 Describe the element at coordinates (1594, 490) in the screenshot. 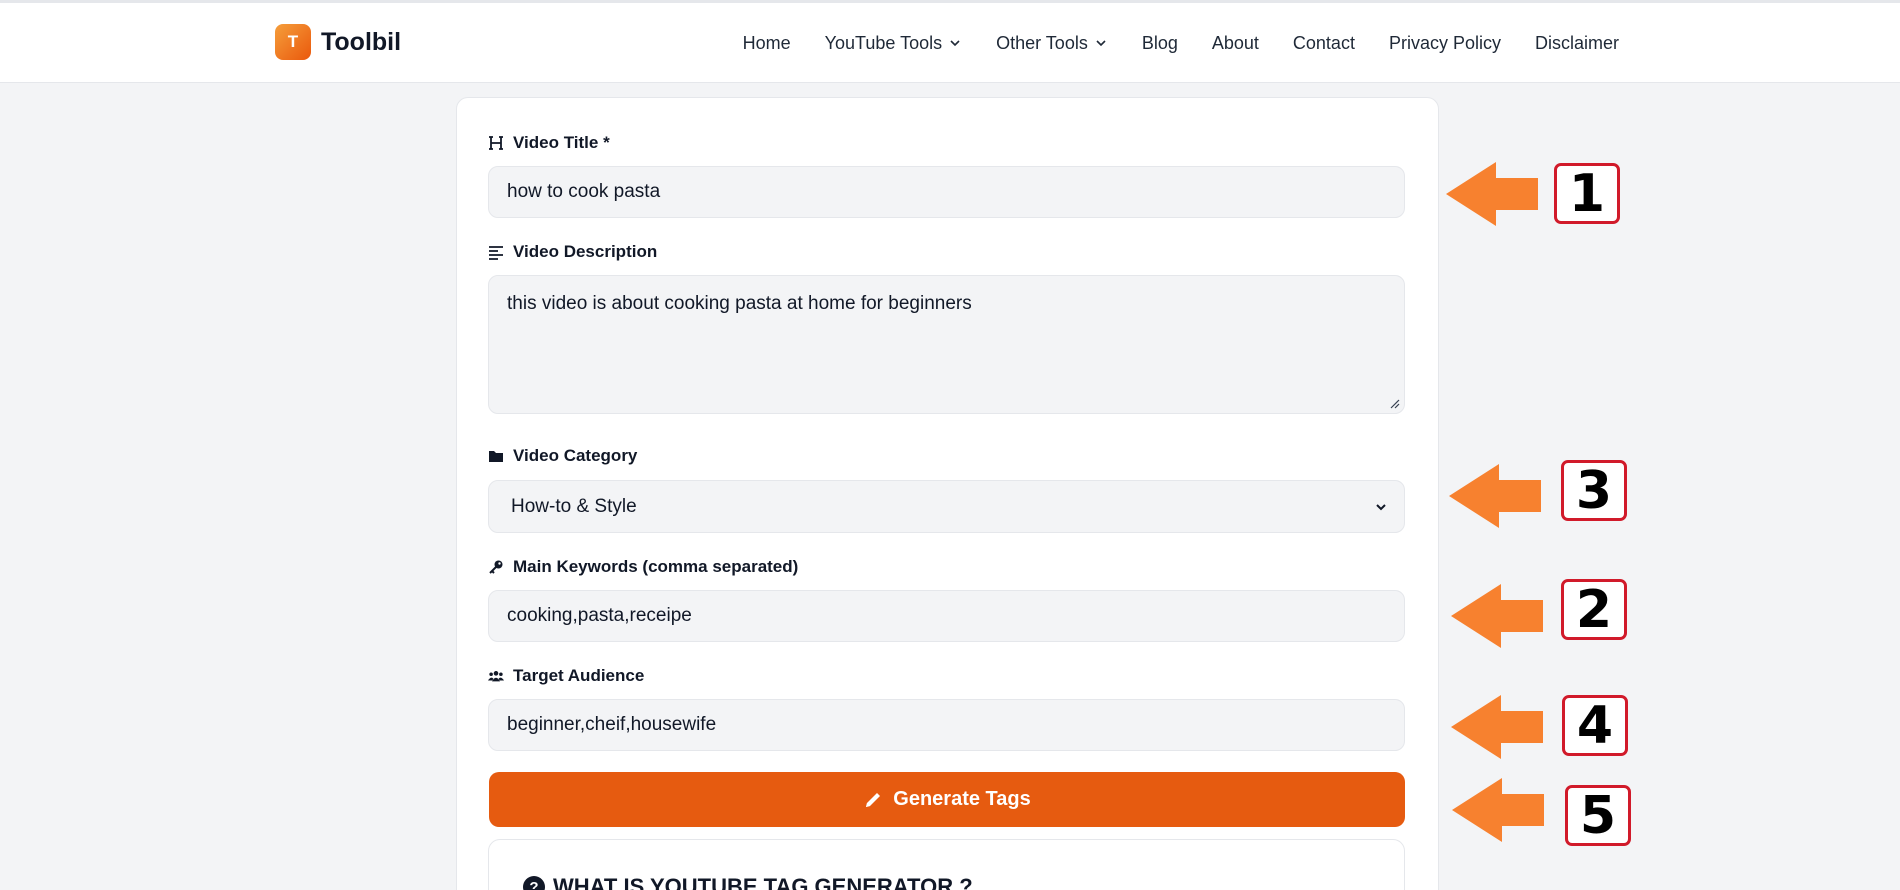

I see `annotation-badge-3: 3` at that location.